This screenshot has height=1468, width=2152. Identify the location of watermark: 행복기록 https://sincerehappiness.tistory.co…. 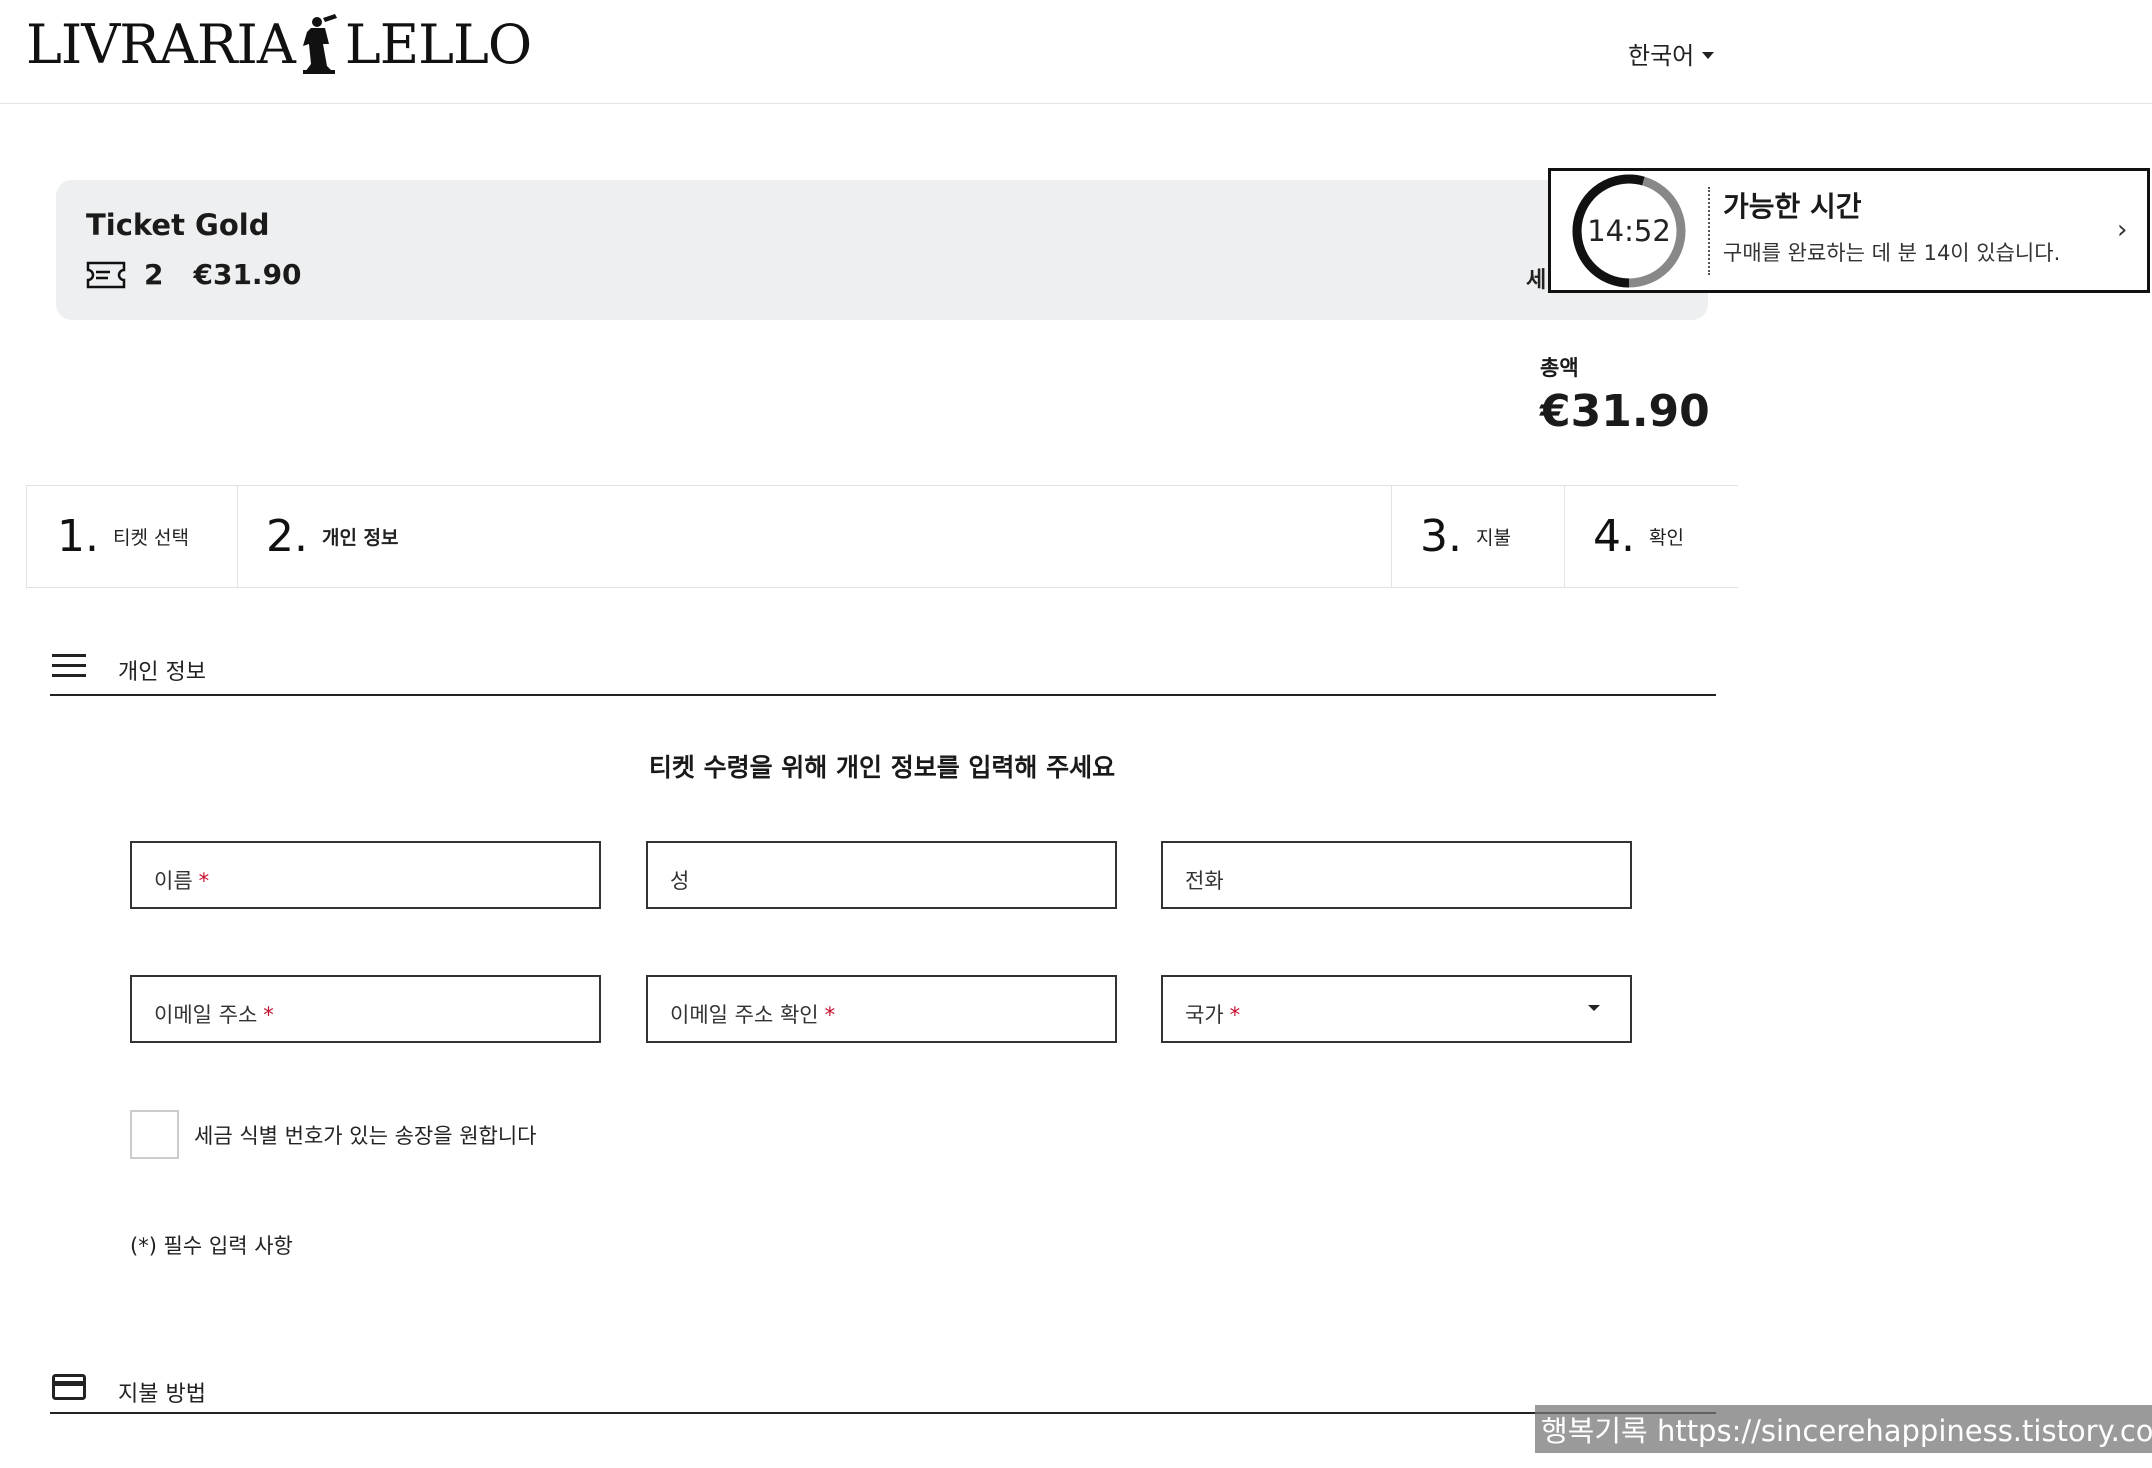
(1843, 1429).